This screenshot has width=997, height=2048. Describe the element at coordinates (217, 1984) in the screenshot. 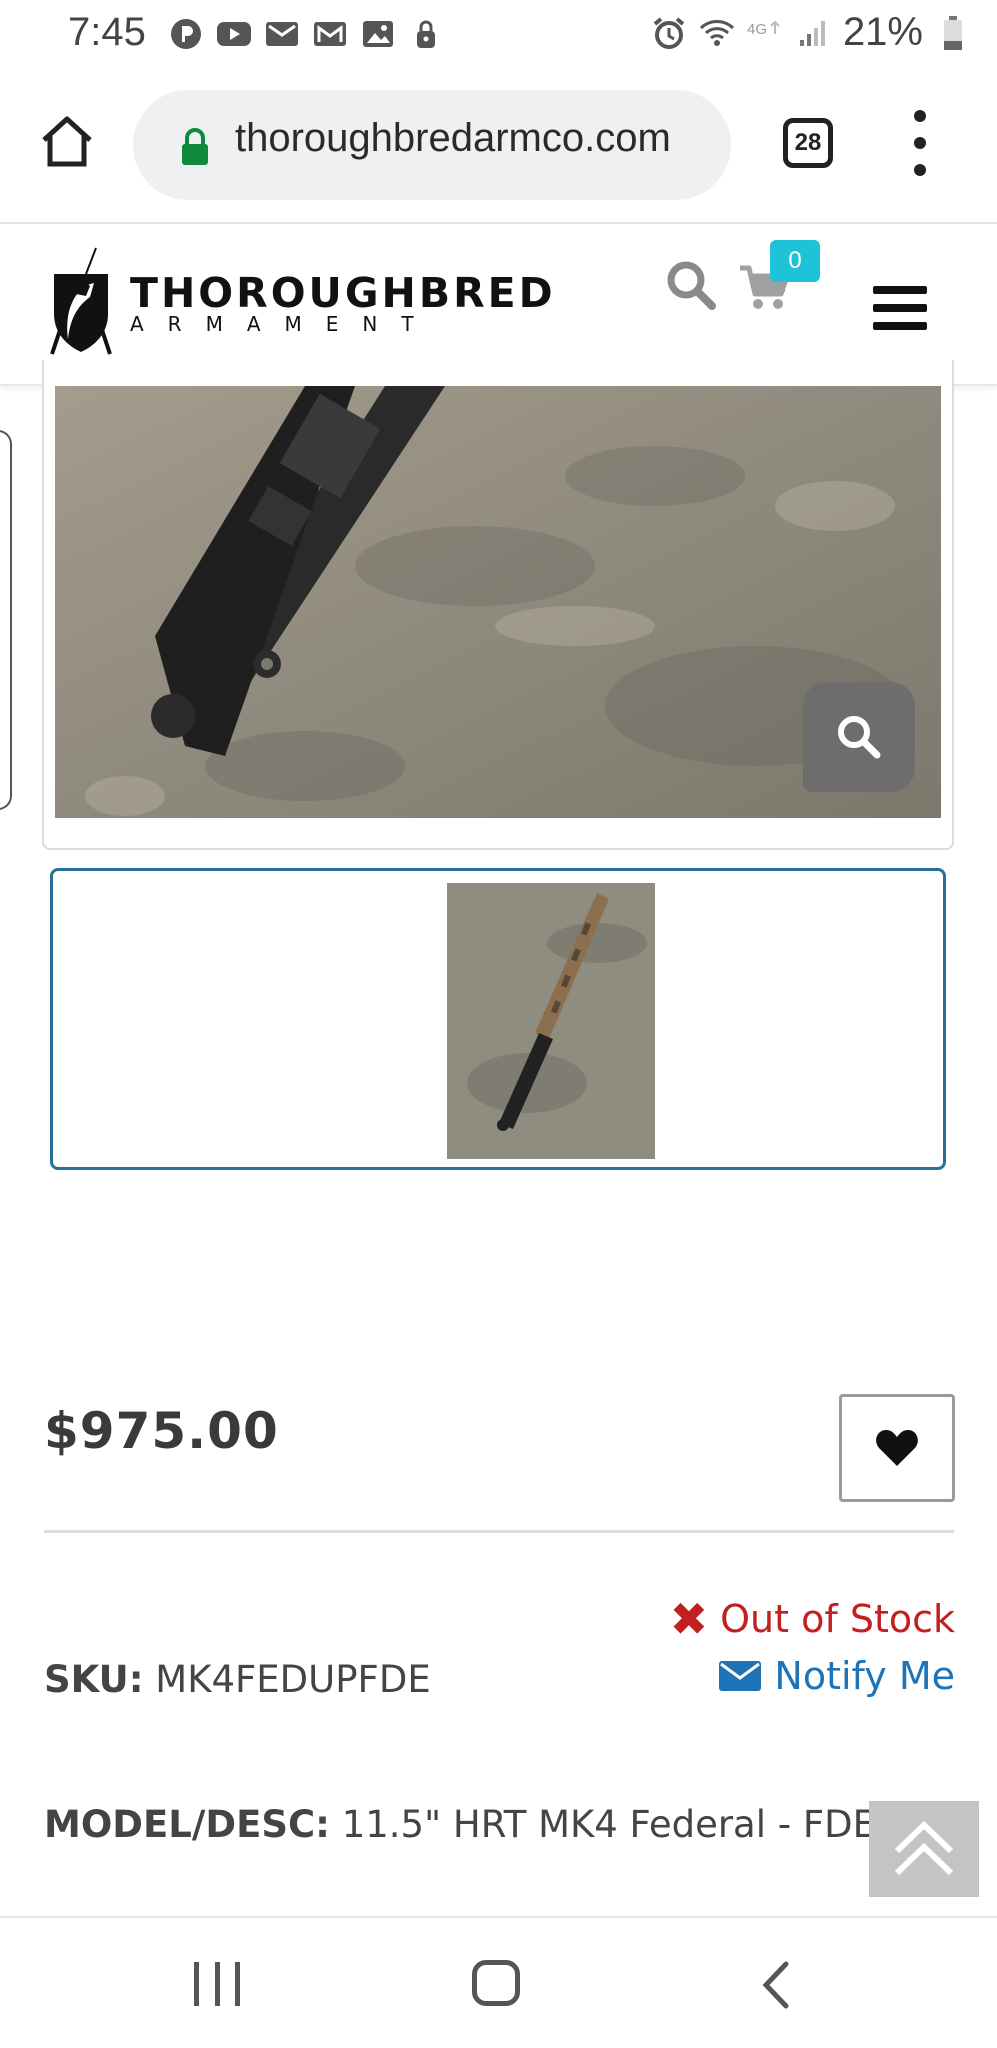

I see `recents-icon` at that location.